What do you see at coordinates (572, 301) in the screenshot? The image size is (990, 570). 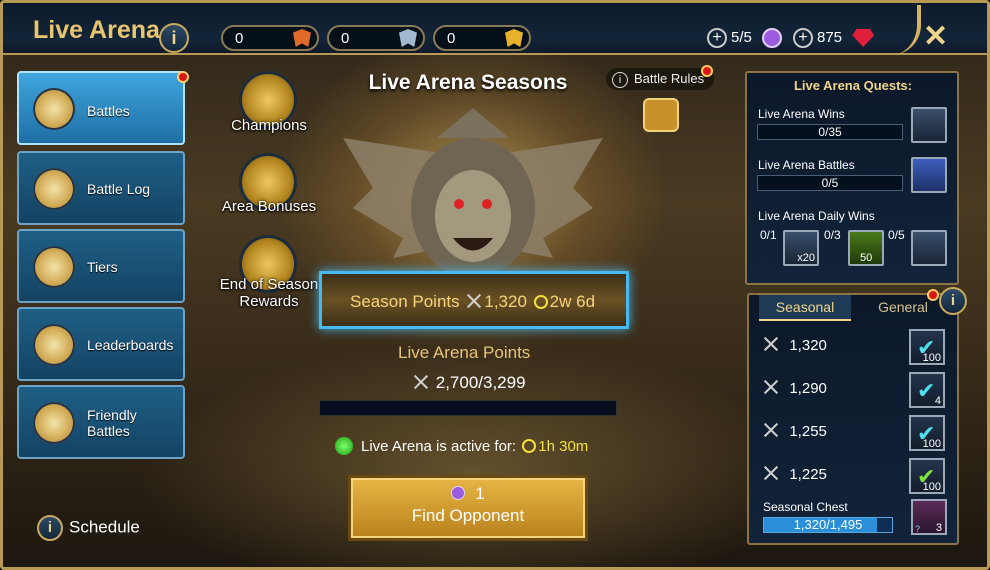 I see `season-time-remaining: 2w 6d` at bounding box center [572, 301].